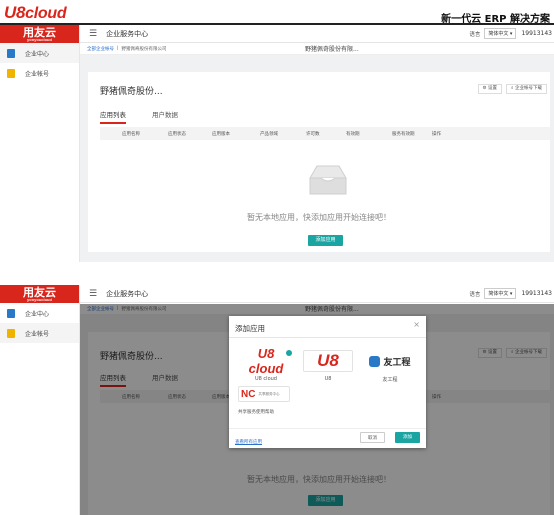  What do you see at coordinates (327, 337) in the screenshot?
I see `dialog-divider` at bounding box center [327, 337].